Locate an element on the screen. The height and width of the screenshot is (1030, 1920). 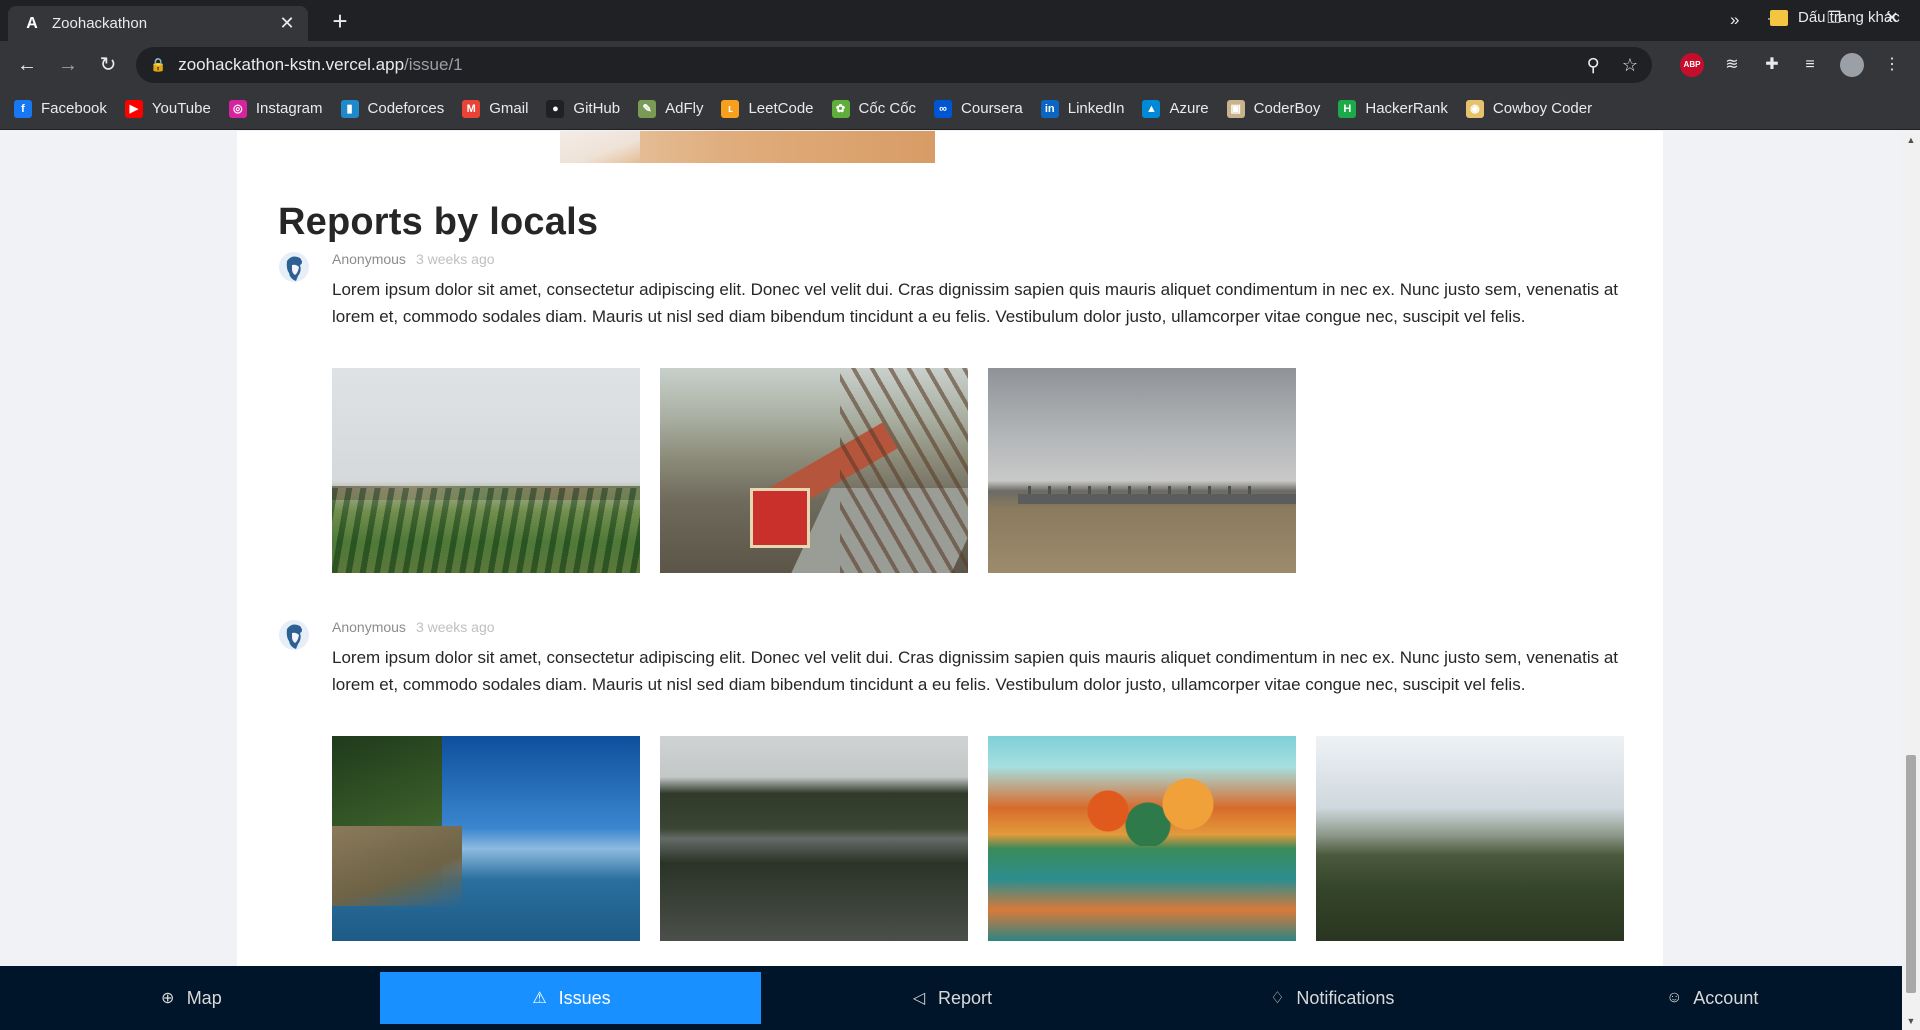
bookmark-item: ∞ Coursera is located at coordinates (978, 108).